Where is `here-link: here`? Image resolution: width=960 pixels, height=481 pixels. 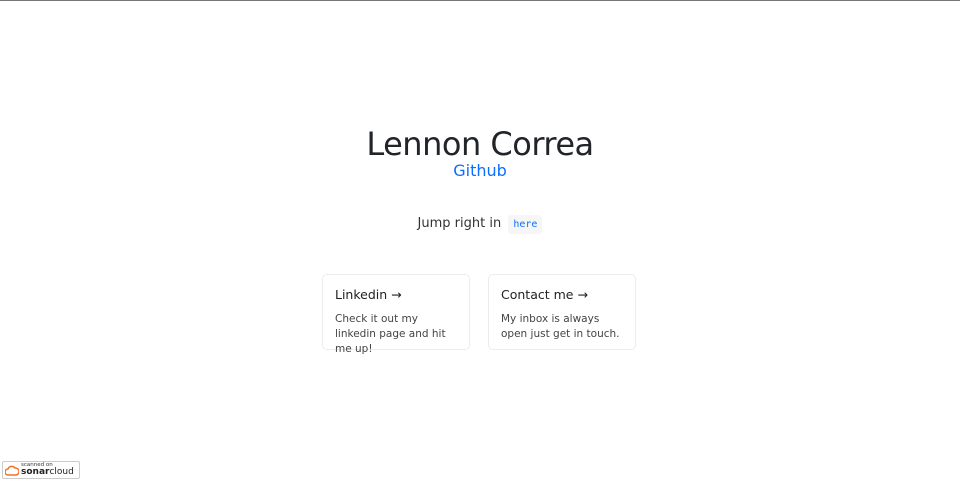
here-link: here is located at coordinates (525, 224).